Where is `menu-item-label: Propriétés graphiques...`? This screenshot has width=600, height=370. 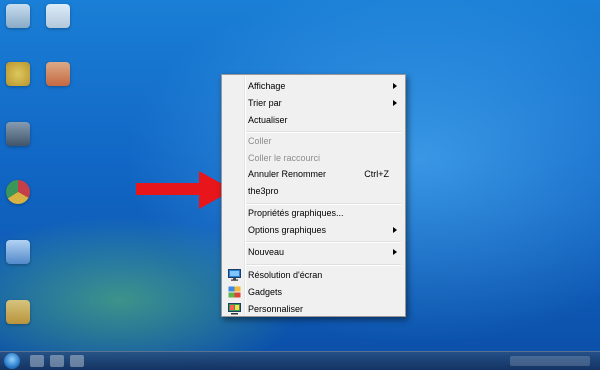
menu-item-label: Propriétés graphiques... is located at coordinates (296, 213).